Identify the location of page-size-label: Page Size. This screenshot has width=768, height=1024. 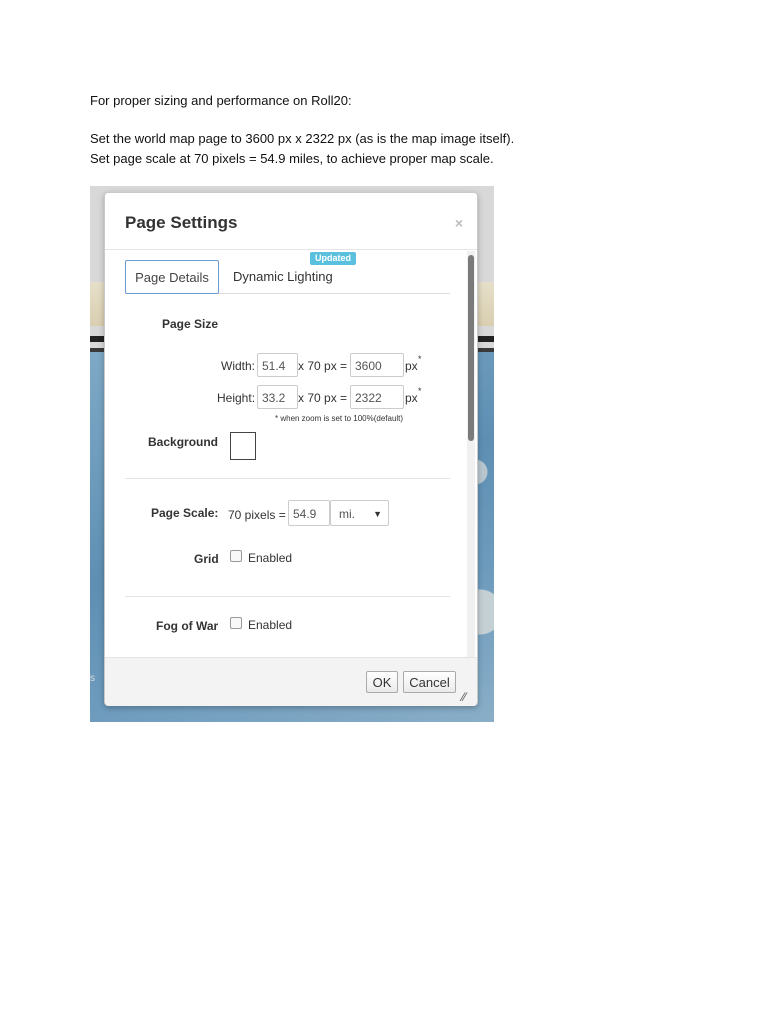
(190, 324).